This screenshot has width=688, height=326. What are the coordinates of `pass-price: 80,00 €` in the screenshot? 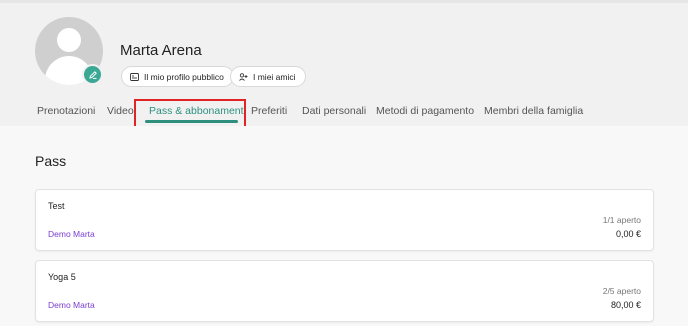 It's located at (625, 305).